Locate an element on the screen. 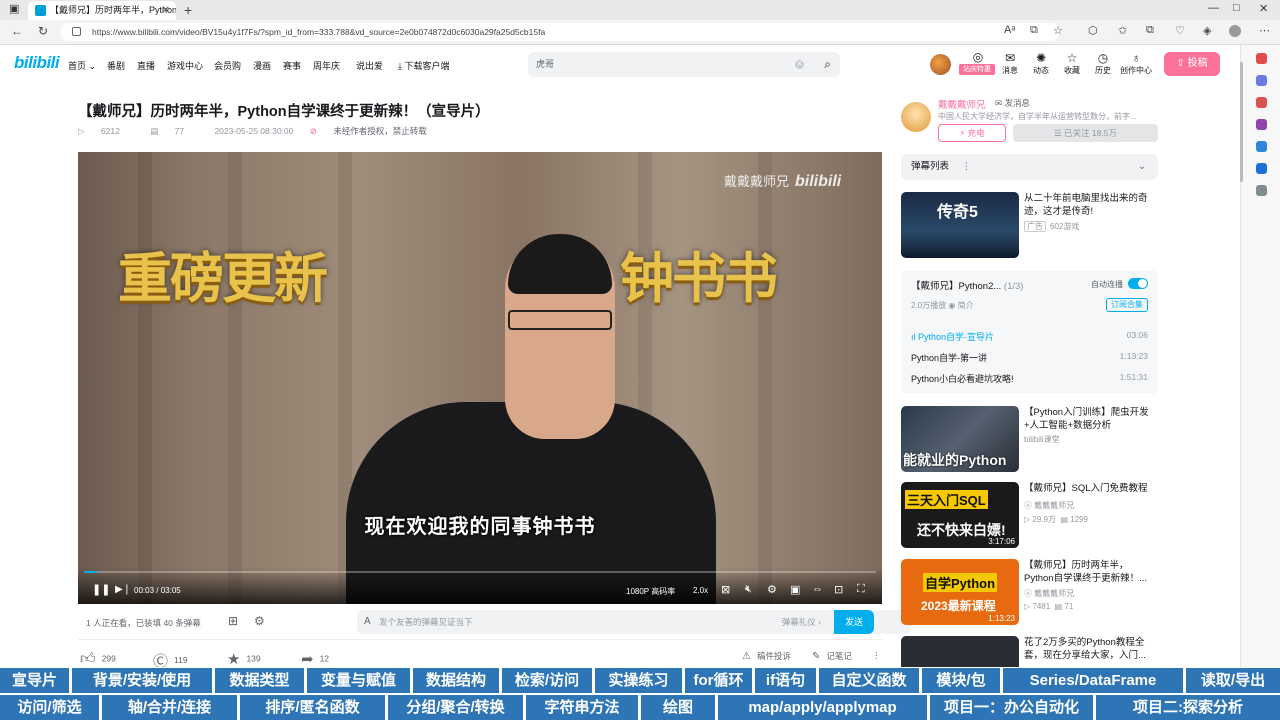 This screenshot has height=720, width=1280. follow-button: ☰ 已关注 18.5万 is located at coordinates (1085, 133).